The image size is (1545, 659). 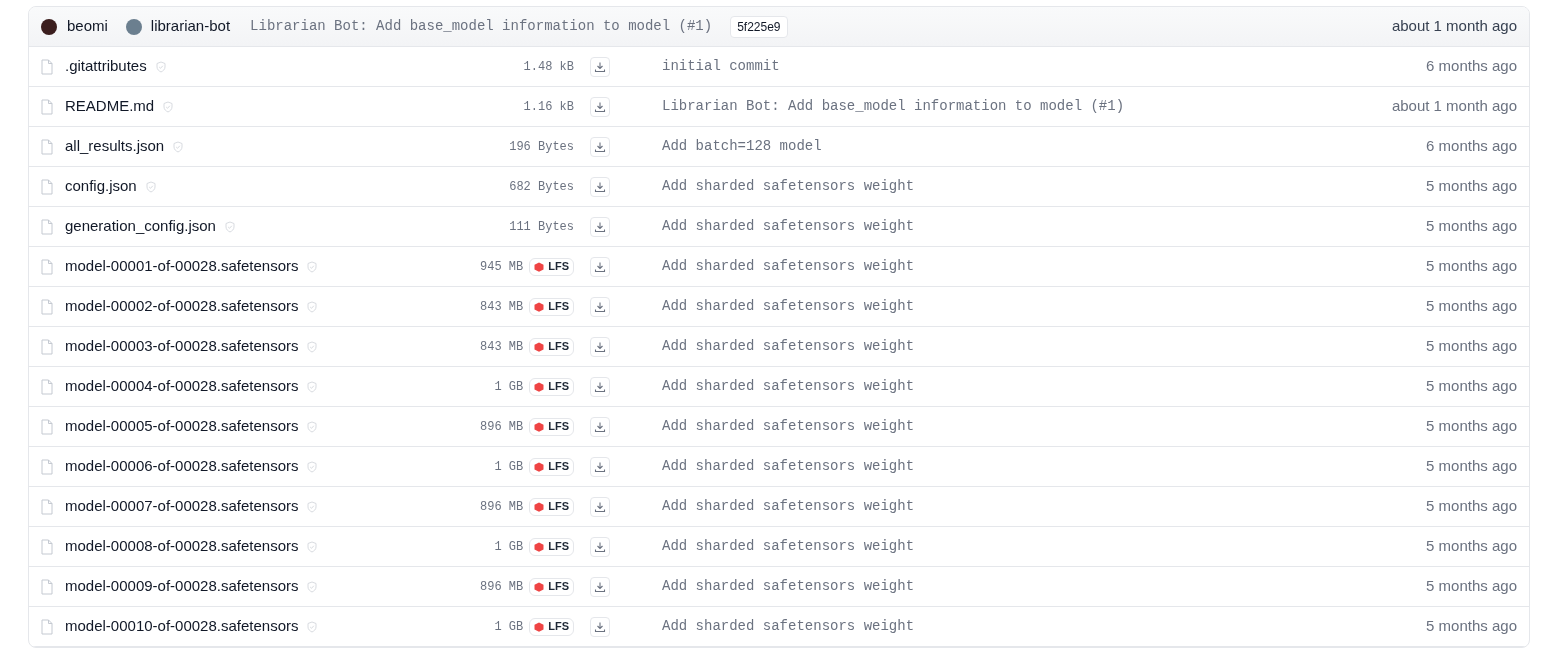 What do you see at coordinates (759, 26) in the screenshot?
I see `commit-hash: 5f225e9` at bounding box center [759, 26].